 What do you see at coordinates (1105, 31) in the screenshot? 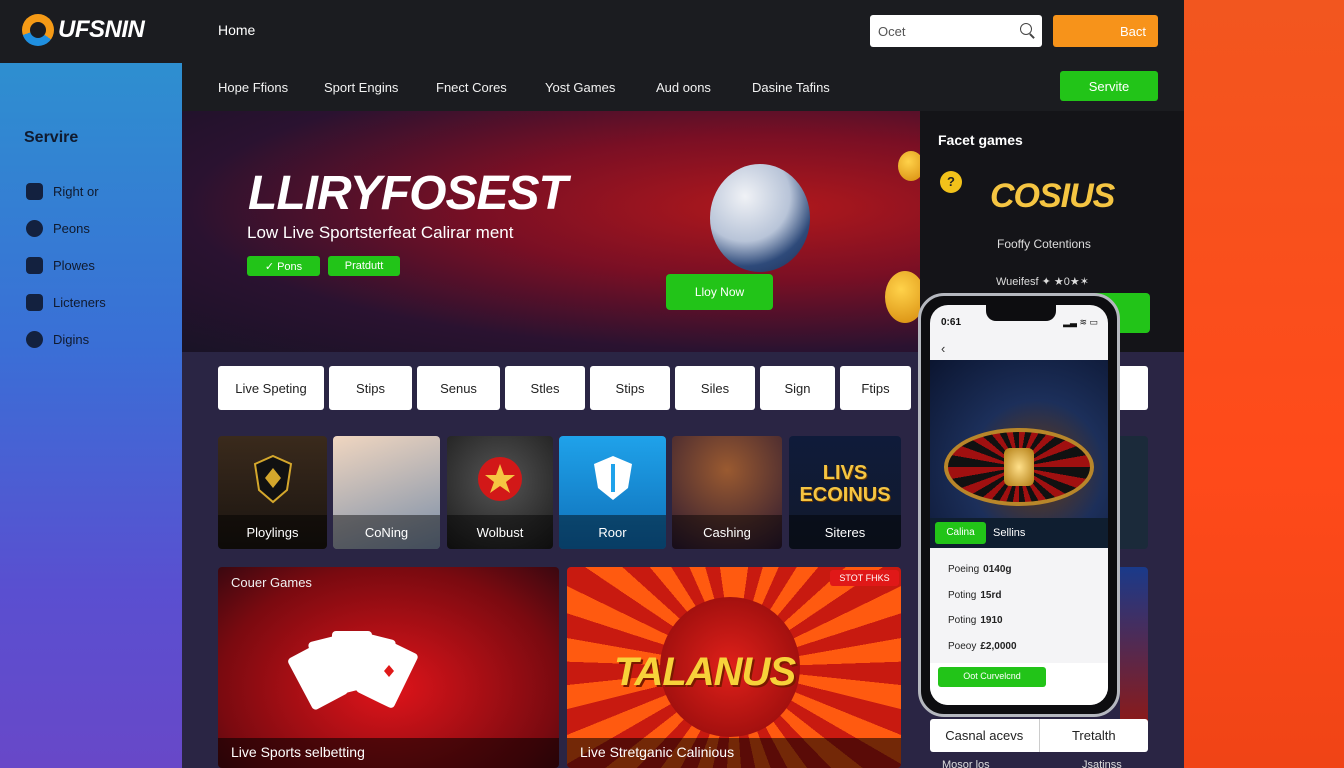
I see `bet-button: Bact` at bounding box center [1105, 31].